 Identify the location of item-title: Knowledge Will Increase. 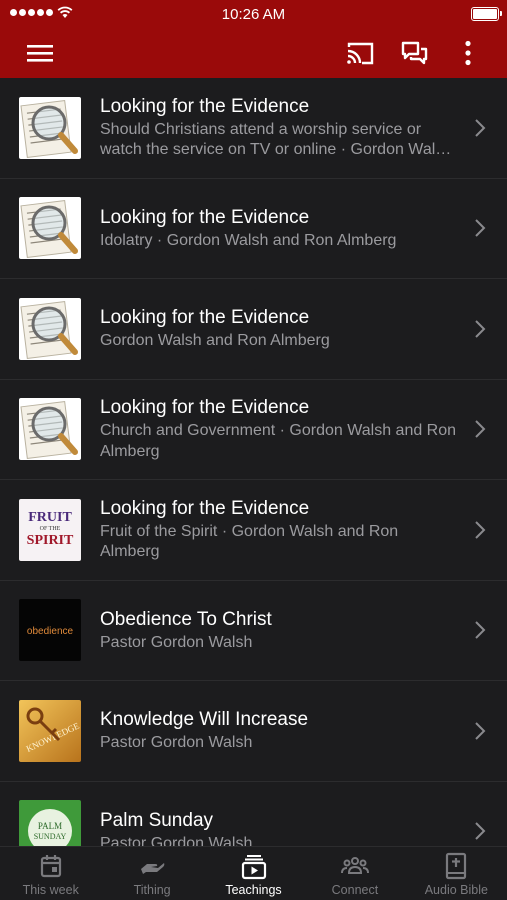
(204, 719).